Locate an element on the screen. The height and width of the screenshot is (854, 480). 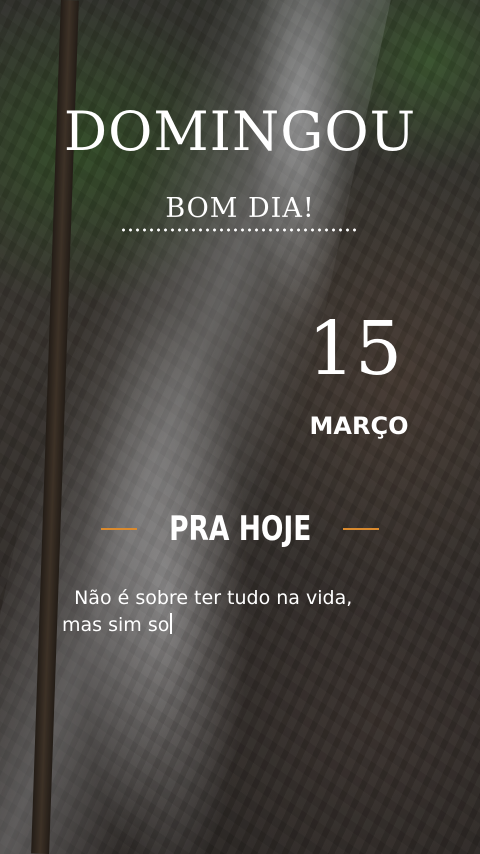
section-heading-row: PRA HOJE is located at coordinates (240, 529).